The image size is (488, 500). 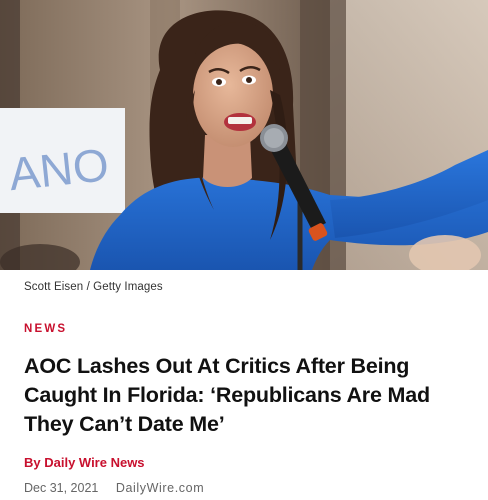 What do you see at coordinates (61, 488) in the screenshot?
I see `publish-date: Dec 31, 2021` at bounding box center [61, 488].